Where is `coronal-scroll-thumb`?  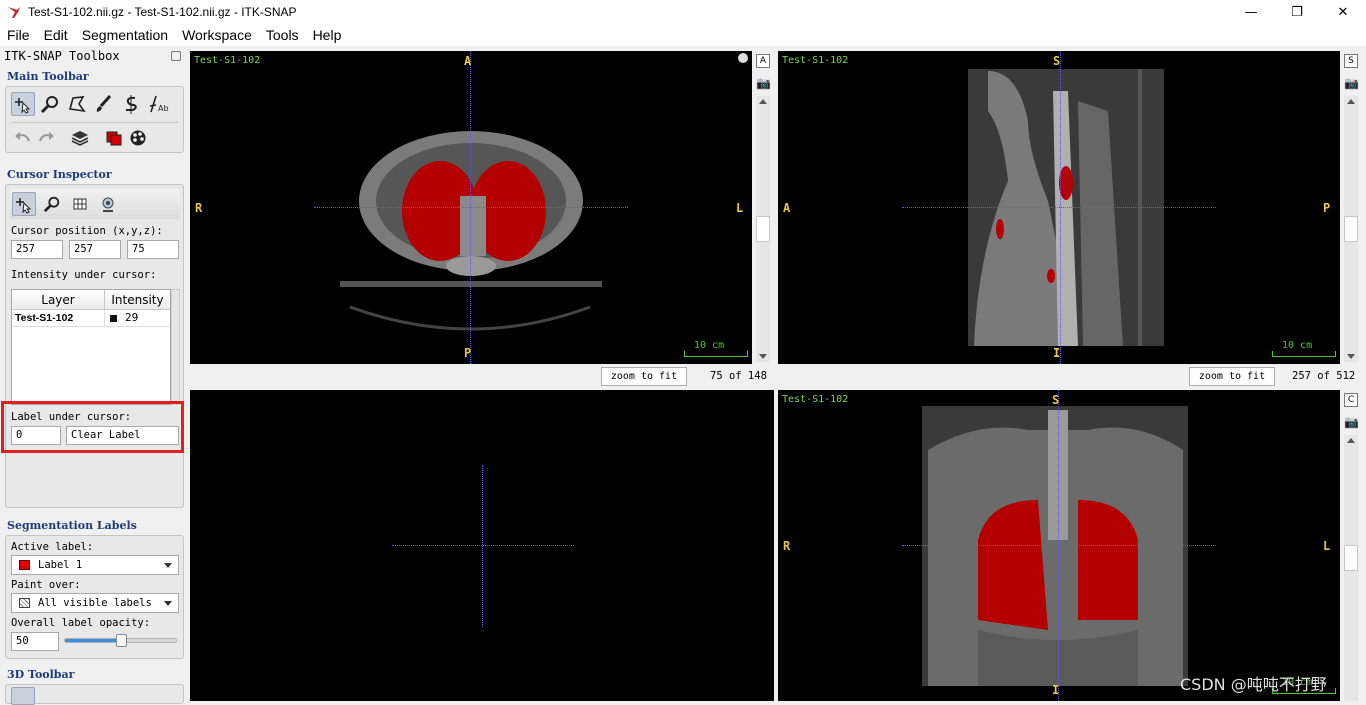 coronal-scroll-thumb is located at coordinates (1351, 558).